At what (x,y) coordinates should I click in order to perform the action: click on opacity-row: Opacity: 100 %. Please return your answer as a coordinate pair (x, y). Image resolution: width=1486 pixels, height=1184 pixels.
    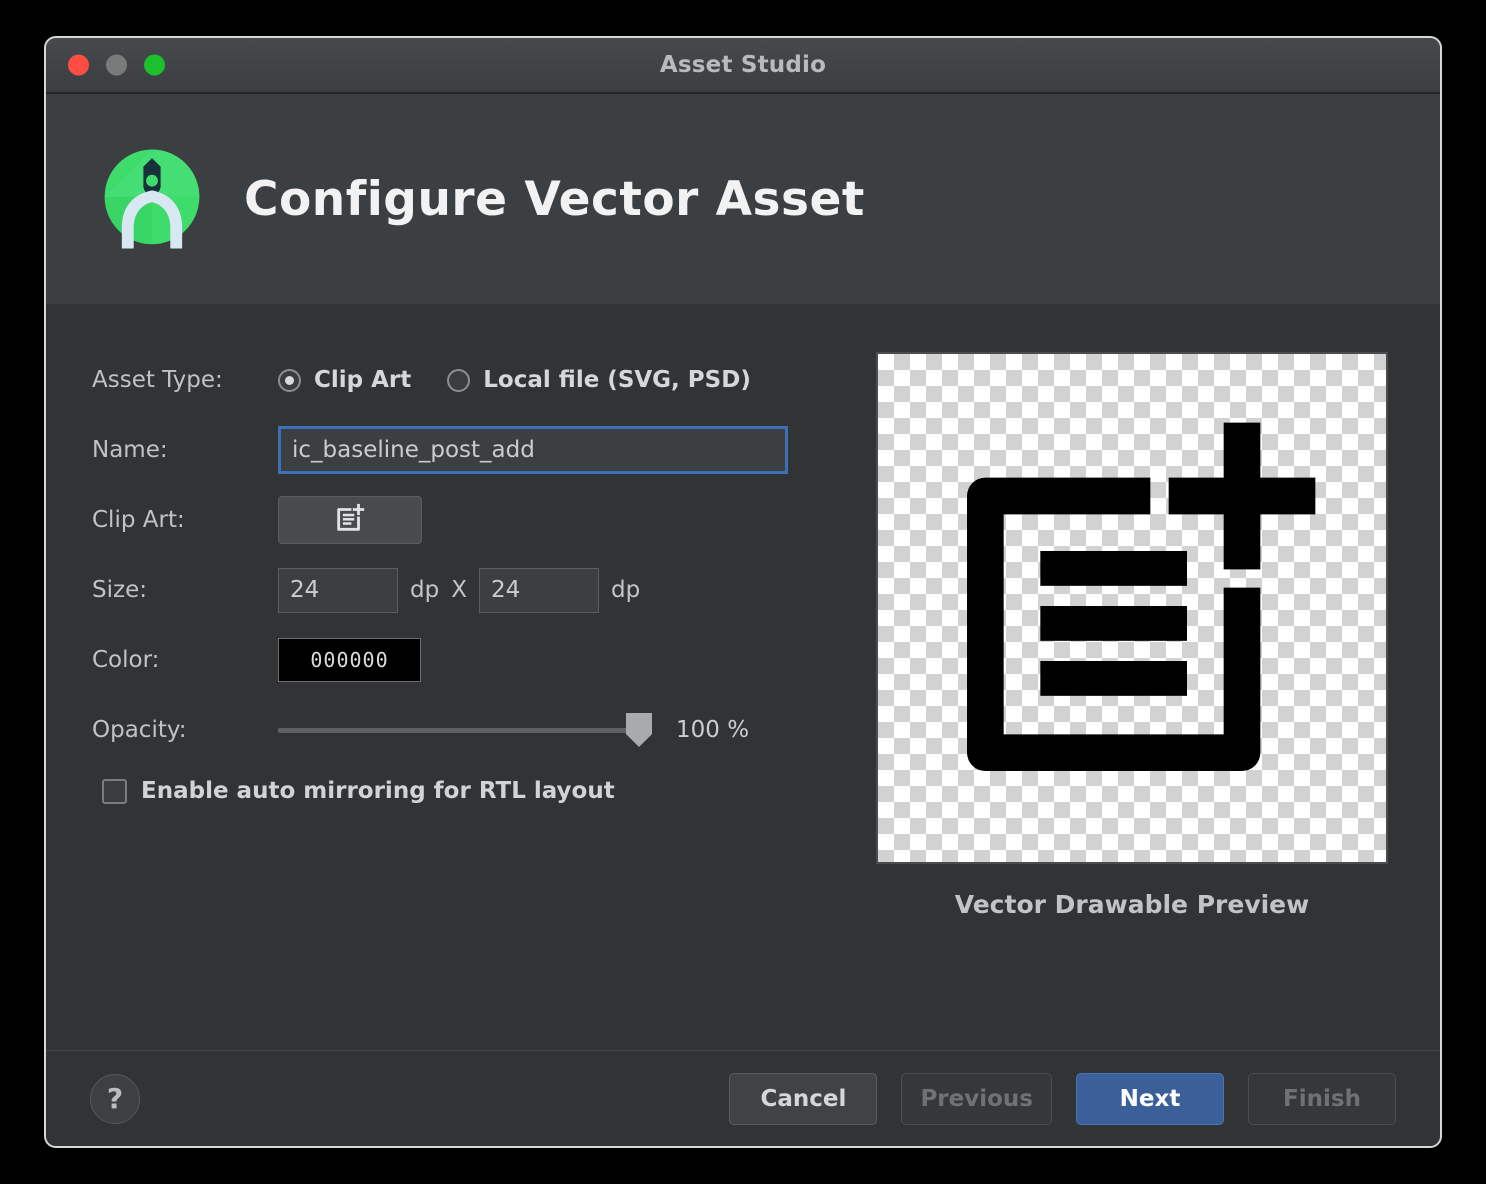
    Looking at the image, I should click on (472, 730).